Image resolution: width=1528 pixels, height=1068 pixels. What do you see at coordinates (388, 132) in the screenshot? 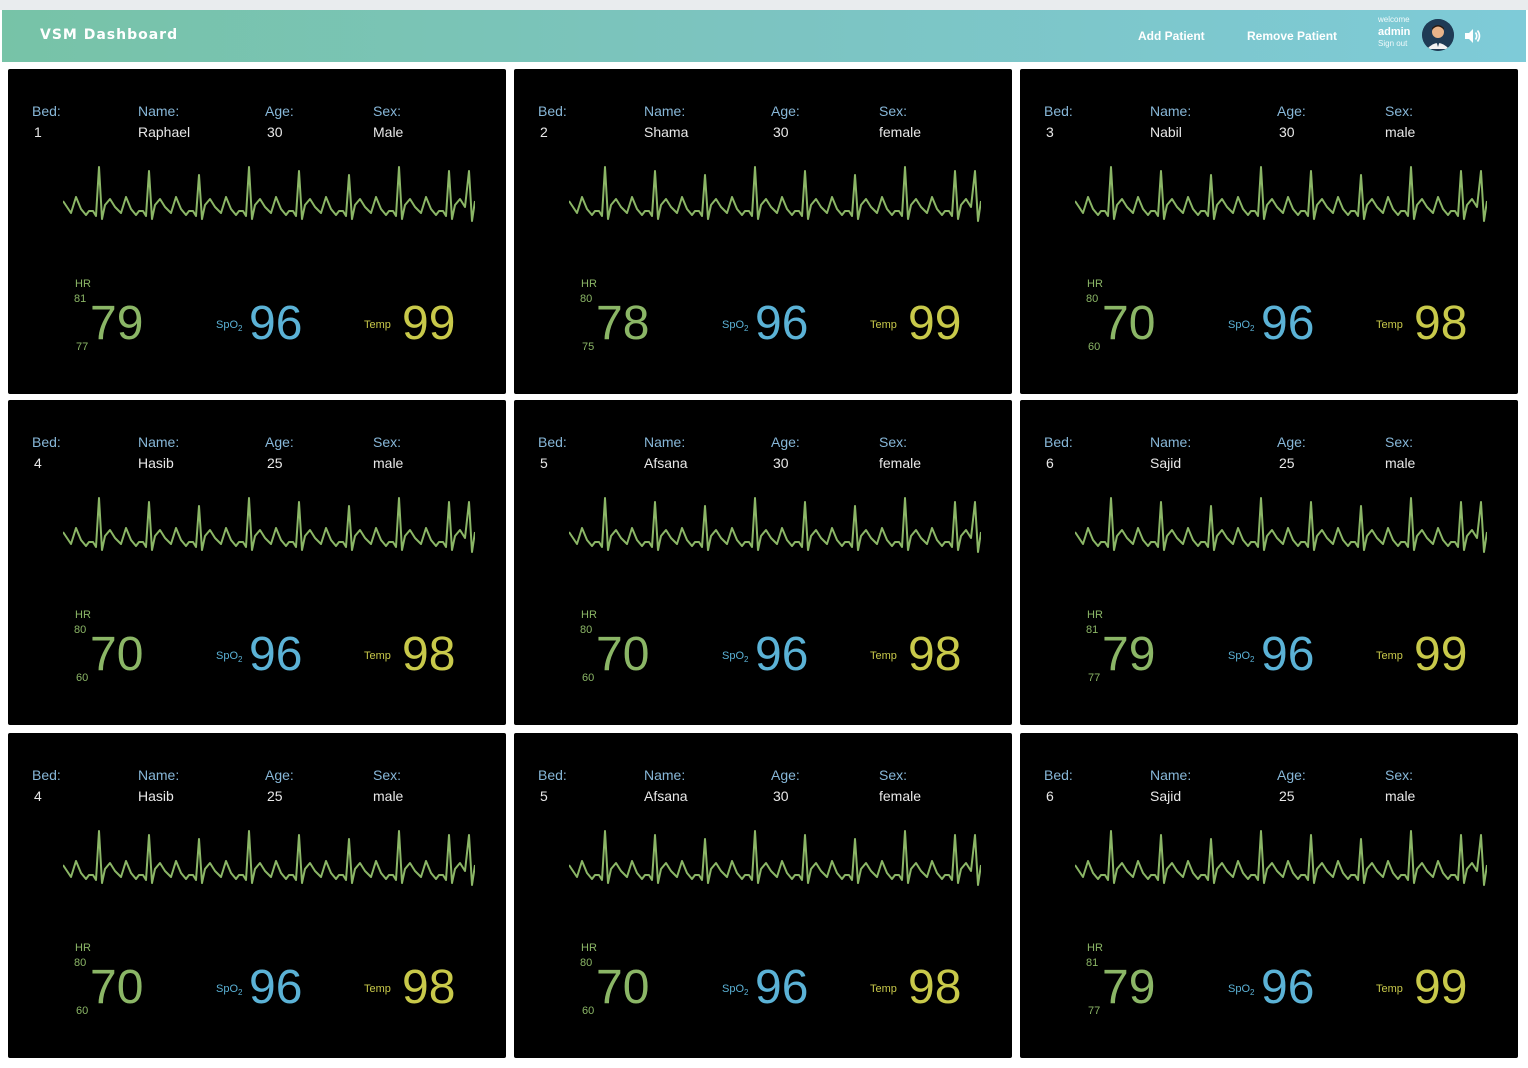
I see `sex-value: Male` at bounding box center [388, 132].